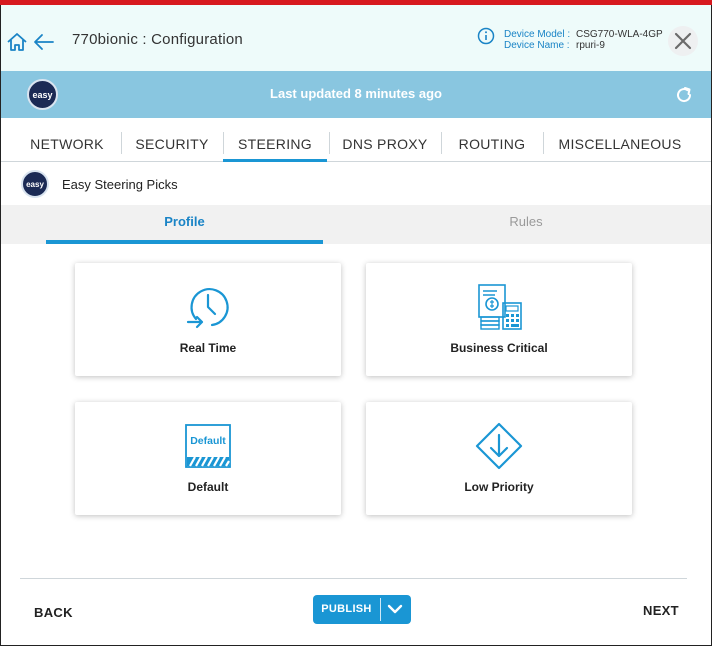  Describe the element at coordinates (486, 36) in the screenshot. I see `info-icon` at that location.